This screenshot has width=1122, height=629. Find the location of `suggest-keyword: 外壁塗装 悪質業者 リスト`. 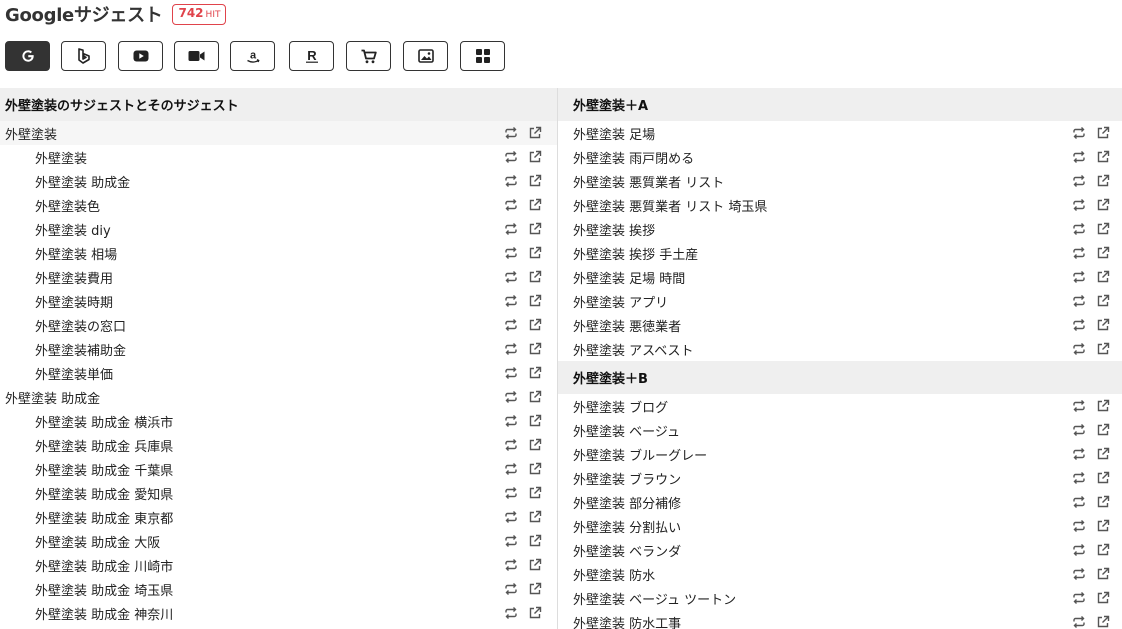

suggest-keyword: 外壁塗装 悪質業者 リスト is located at coordinates (648, 181).